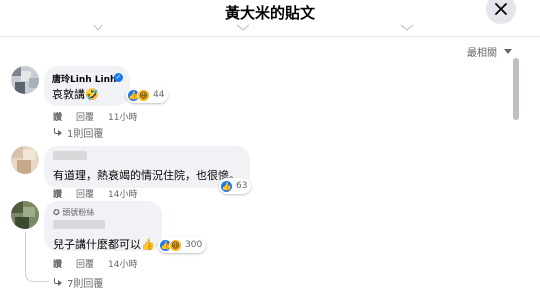  What do you see at coordinates (84, 78) in the screenshot?
I see `comment-author: 唐玲Linh Linh` at bounding box center [84, 78].